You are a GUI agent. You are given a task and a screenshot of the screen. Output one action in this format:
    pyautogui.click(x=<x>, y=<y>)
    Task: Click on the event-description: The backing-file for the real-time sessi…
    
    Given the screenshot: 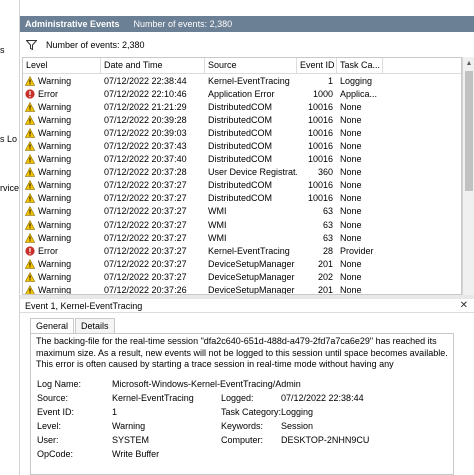 What is the action you would take?
    pyautogui.click(x=242, y=352)
    